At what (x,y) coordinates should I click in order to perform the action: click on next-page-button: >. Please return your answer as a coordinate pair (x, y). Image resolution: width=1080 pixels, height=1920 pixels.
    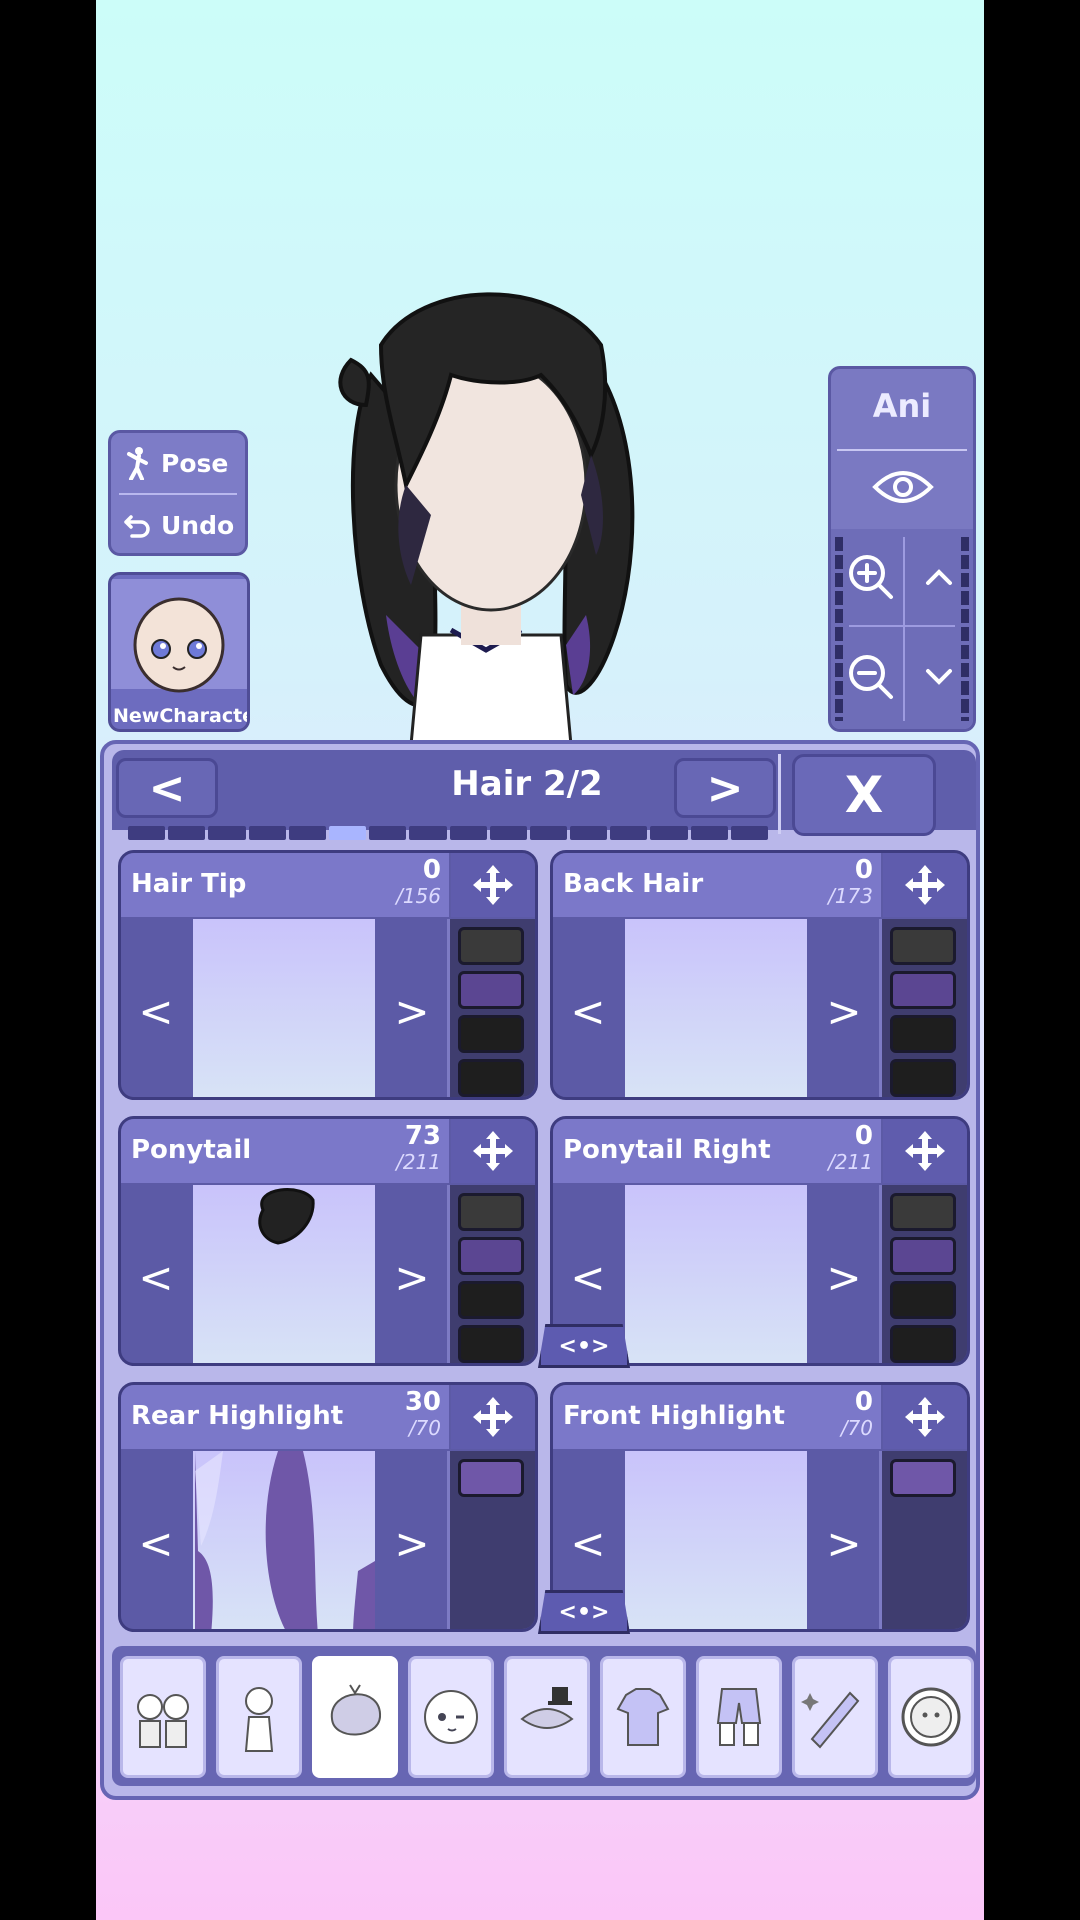
    Looking at the image, I should click on (725, 788).